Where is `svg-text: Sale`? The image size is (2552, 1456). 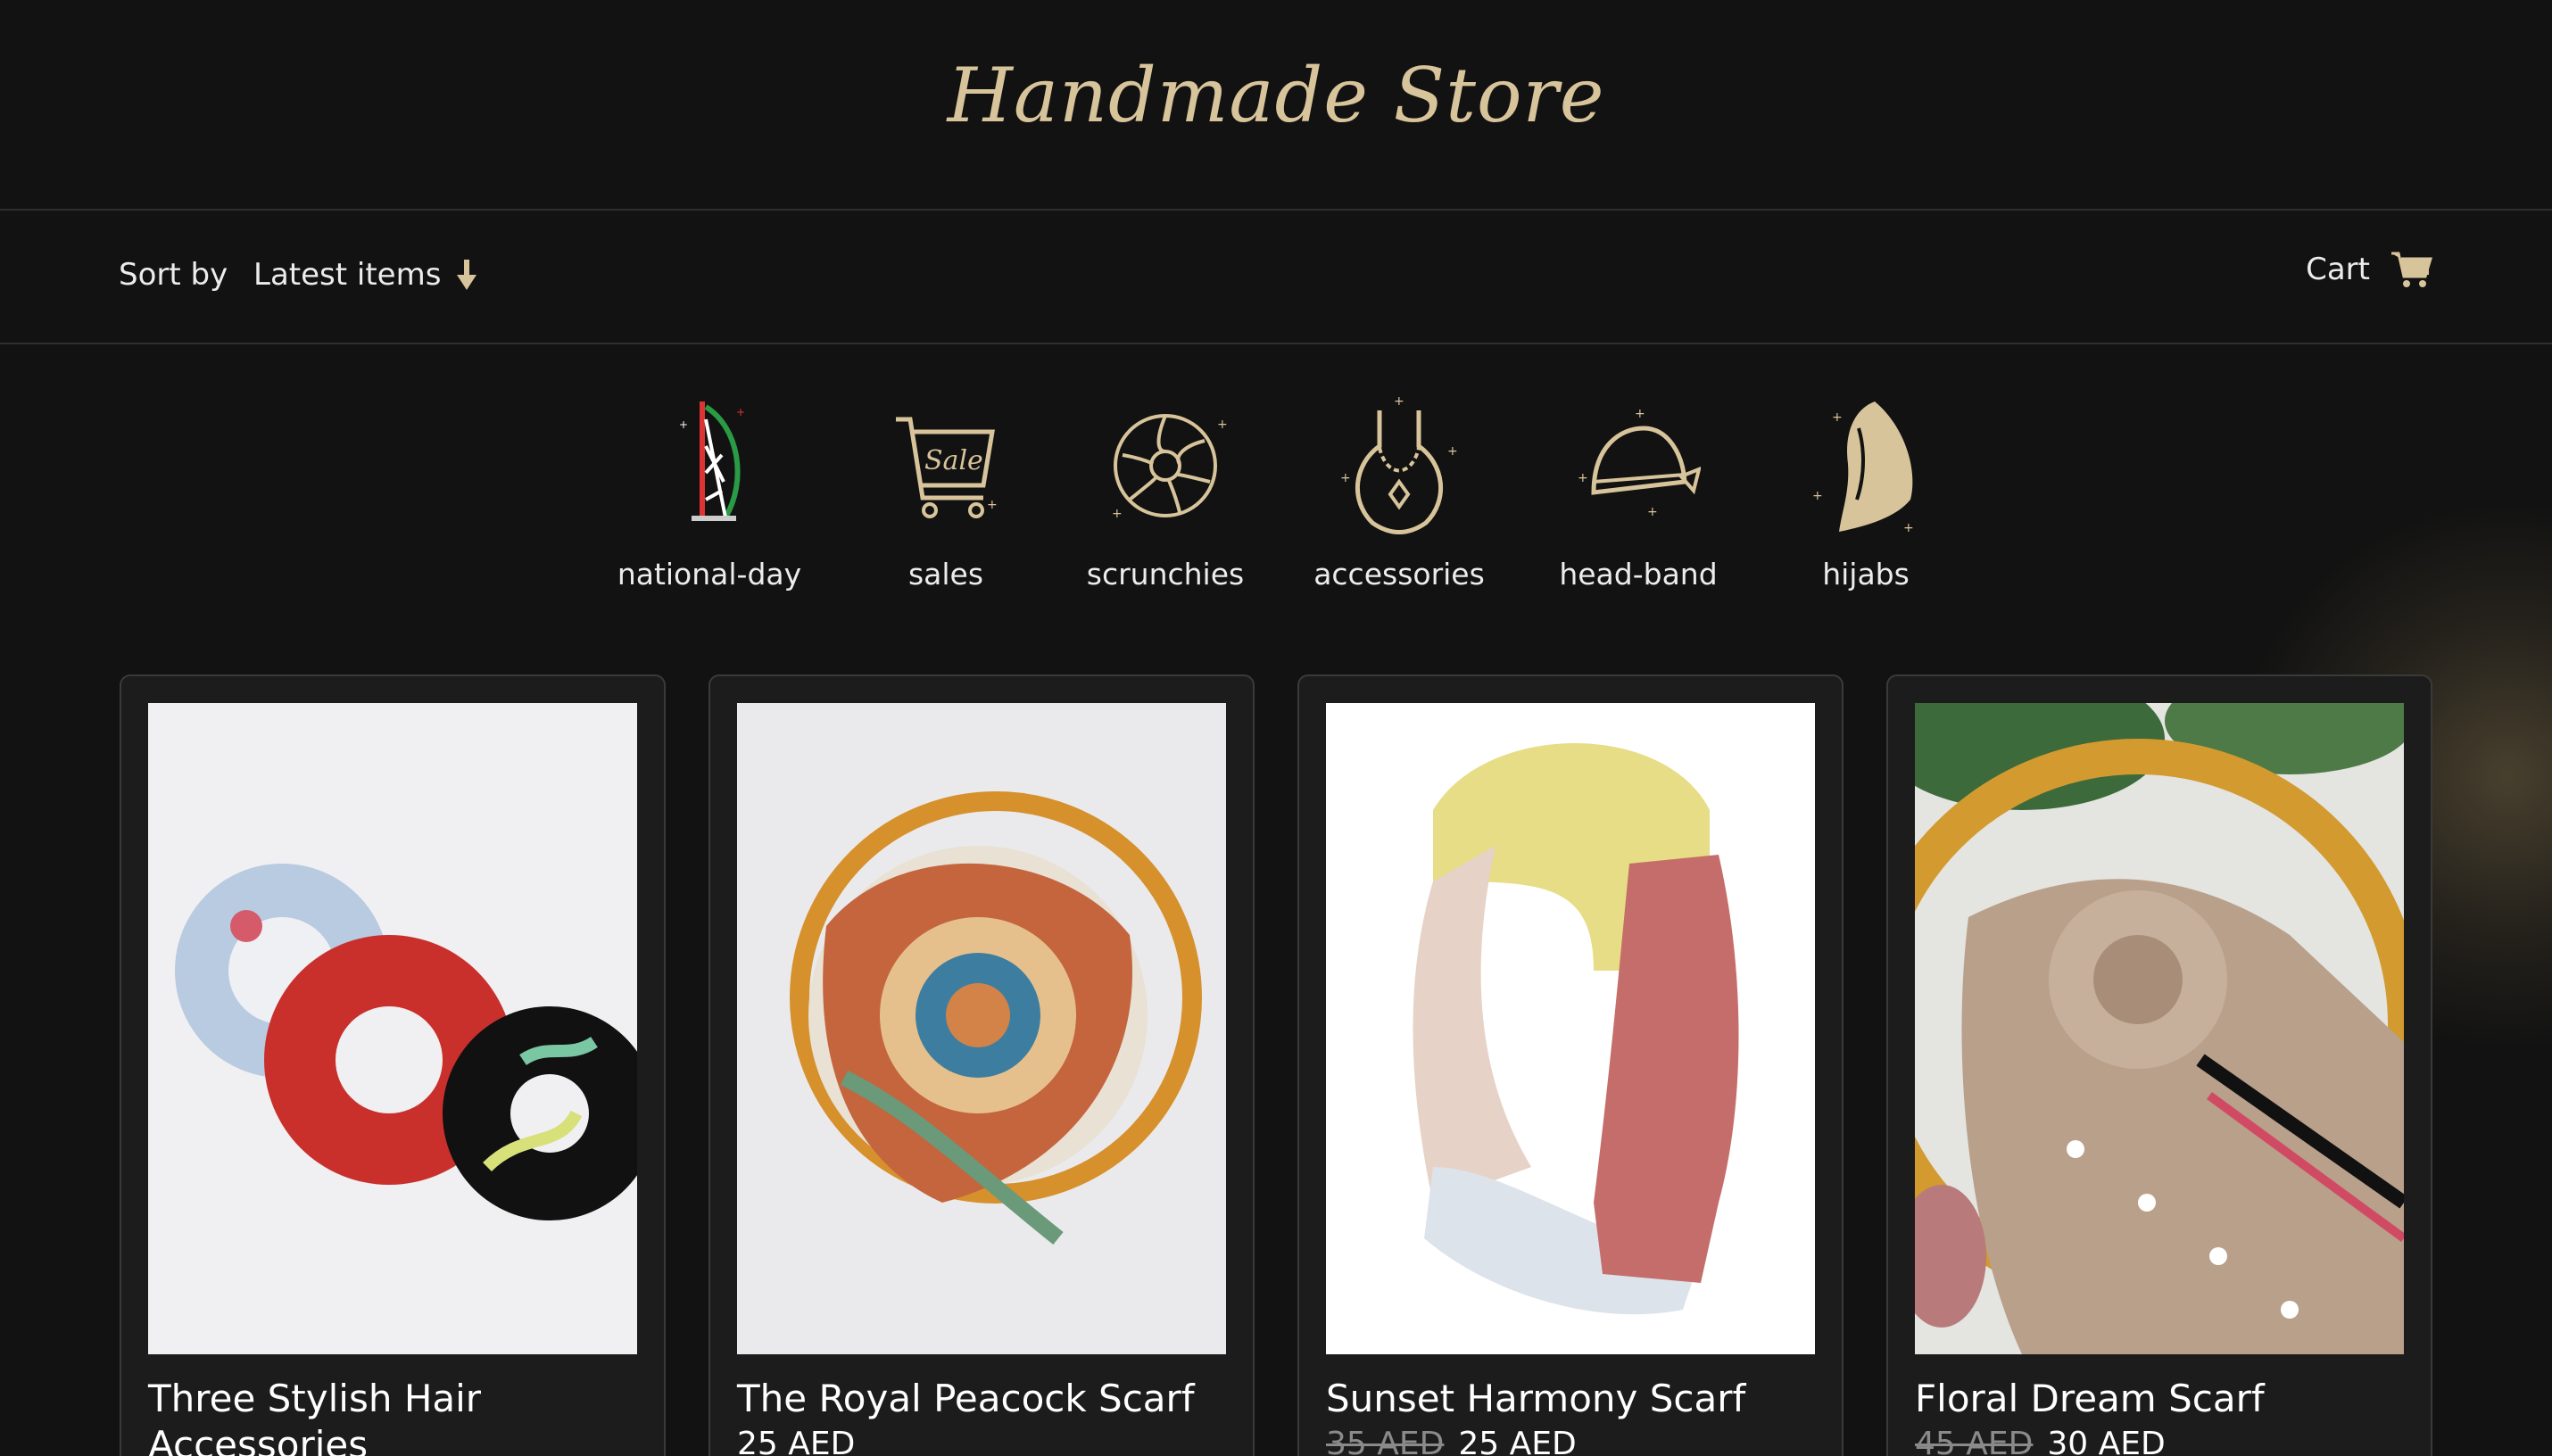
svg-text: Sale is located at coordinates (953, 460).